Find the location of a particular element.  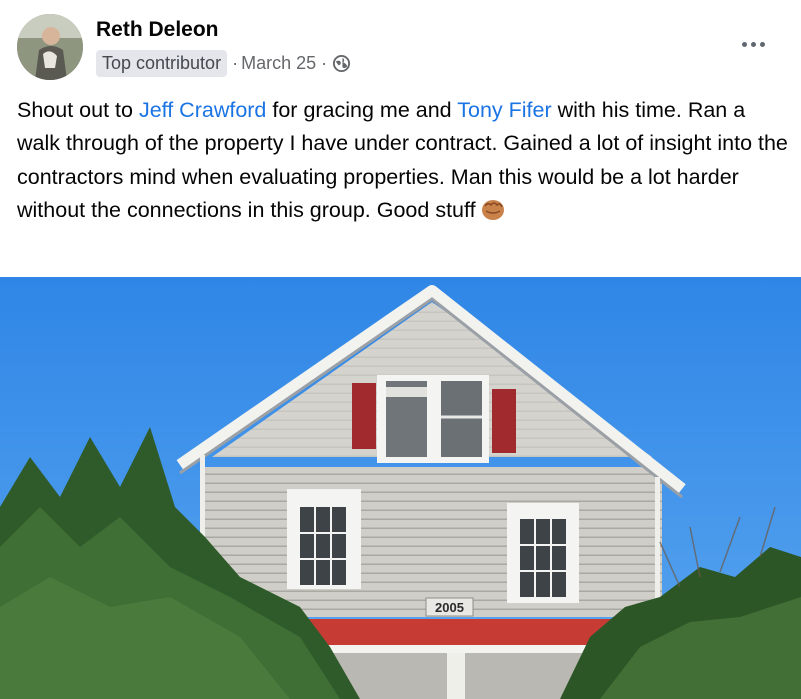

post-header: Reth Deleon Top contributor · March 25 · is located at coordinates (400, 45).